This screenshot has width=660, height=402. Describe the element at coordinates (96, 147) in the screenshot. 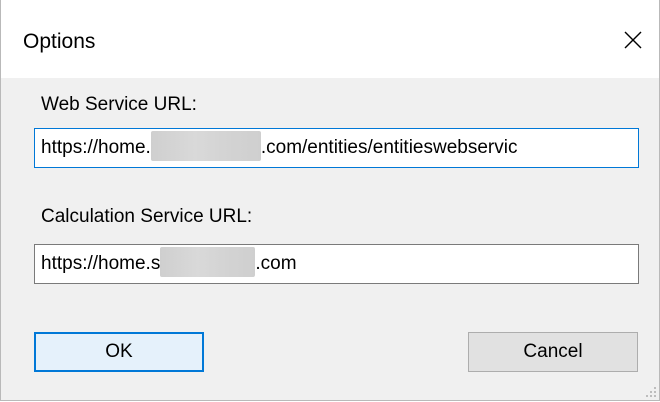

I see `web-service-url-prefix: https://home.` at that location.